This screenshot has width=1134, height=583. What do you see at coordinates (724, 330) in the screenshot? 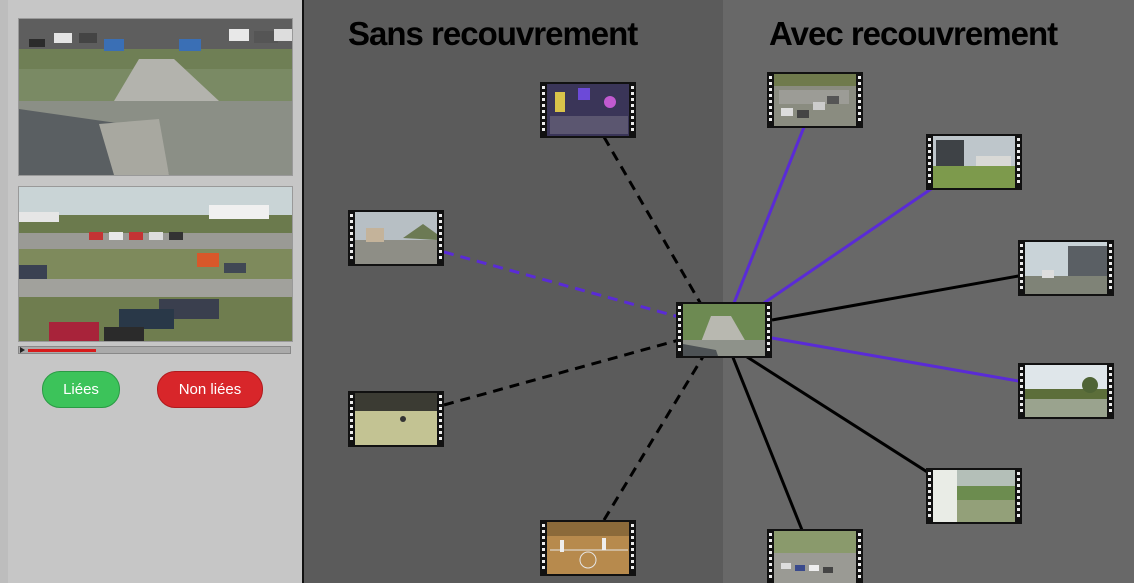
I see `parking-path-thumbnail` at bounding box center [724, 330].